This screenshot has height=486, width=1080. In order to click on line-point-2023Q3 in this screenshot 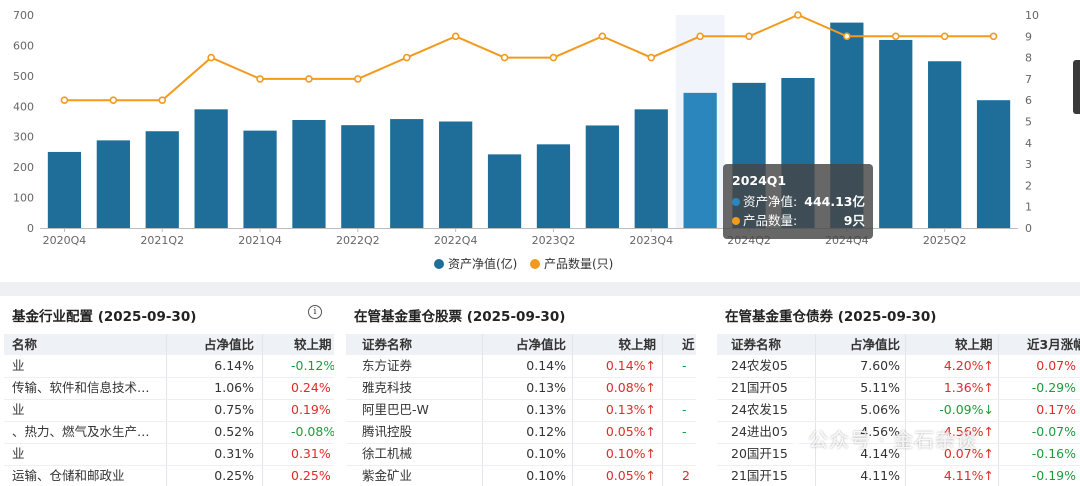, I will do `click(602, 36)`.